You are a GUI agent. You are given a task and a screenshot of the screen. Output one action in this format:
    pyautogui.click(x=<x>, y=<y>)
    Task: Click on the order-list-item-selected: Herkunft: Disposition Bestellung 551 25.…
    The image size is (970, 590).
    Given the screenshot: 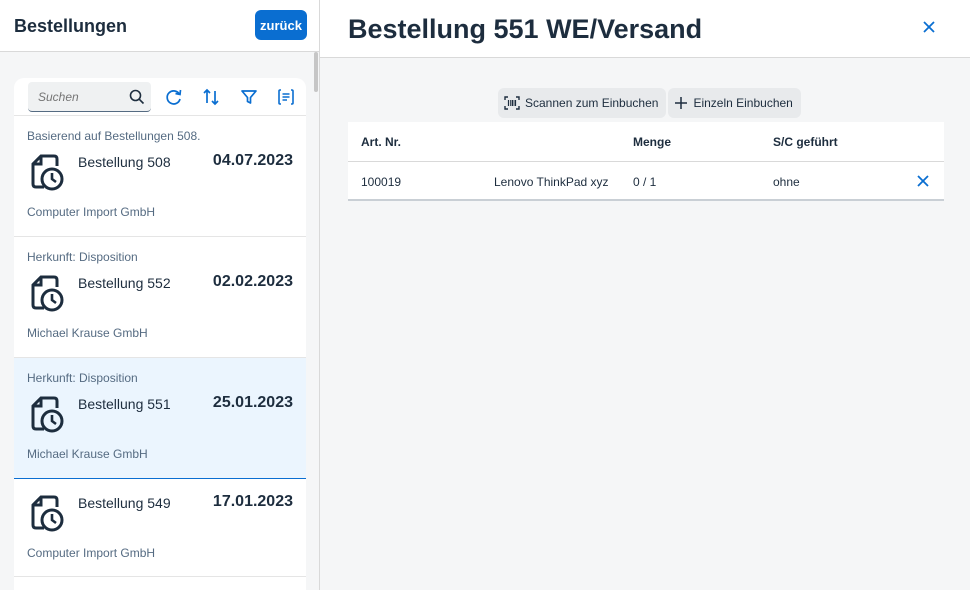 What is the action you would take?
    pyautogui.click(x=160, y=418)
    